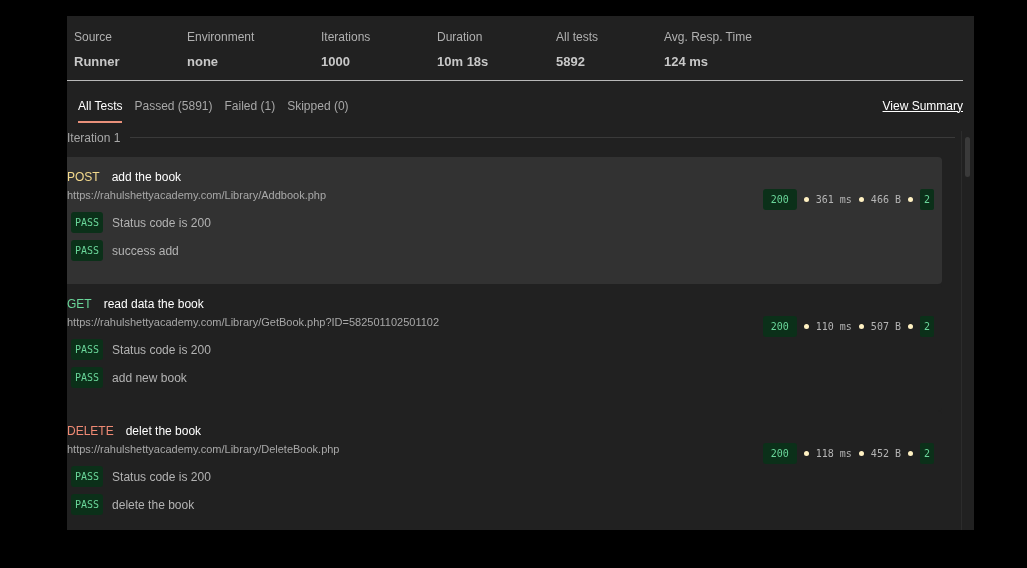 The height and width of the screenshot is (568, 1027). What do you see at coordinates (83, 177) in the screenshot?
I see `request-method: POST` at bounding box center [83, 177].